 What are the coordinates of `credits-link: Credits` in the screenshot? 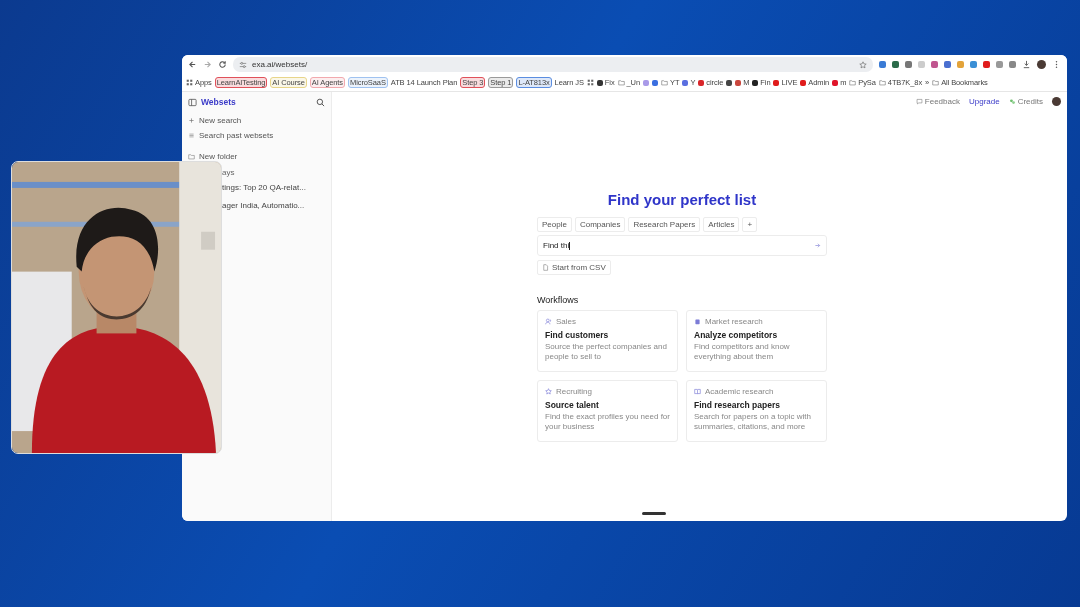 It's located at (1030, 101).